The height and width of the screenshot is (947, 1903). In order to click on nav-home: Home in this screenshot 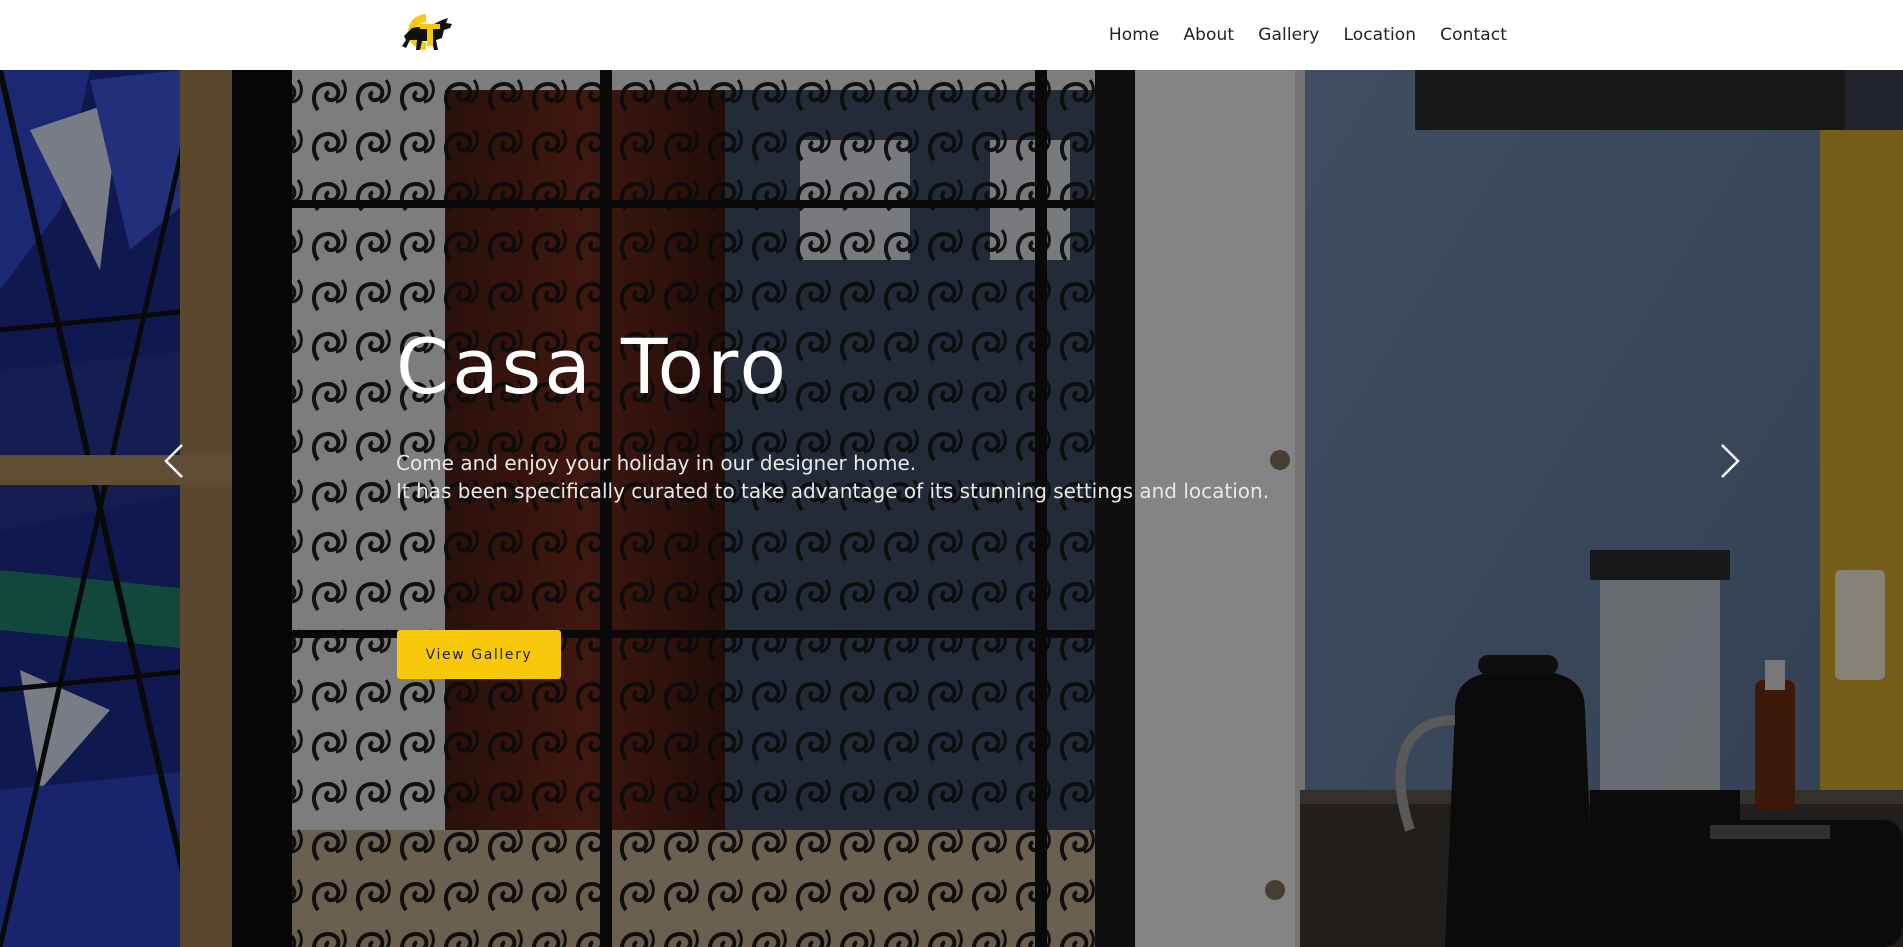, I will do `click(1134, 35)`.